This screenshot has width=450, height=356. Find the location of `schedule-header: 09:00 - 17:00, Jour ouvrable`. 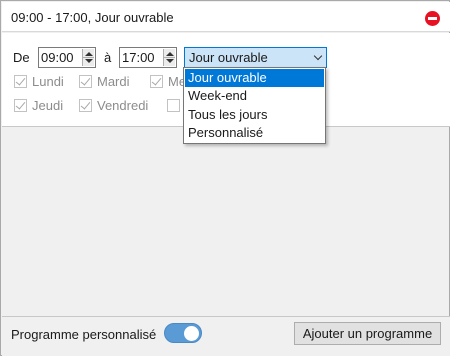

schedule-header: 09:00 - 17:00, Jour ouvrable is located at coordinates (226, 17).